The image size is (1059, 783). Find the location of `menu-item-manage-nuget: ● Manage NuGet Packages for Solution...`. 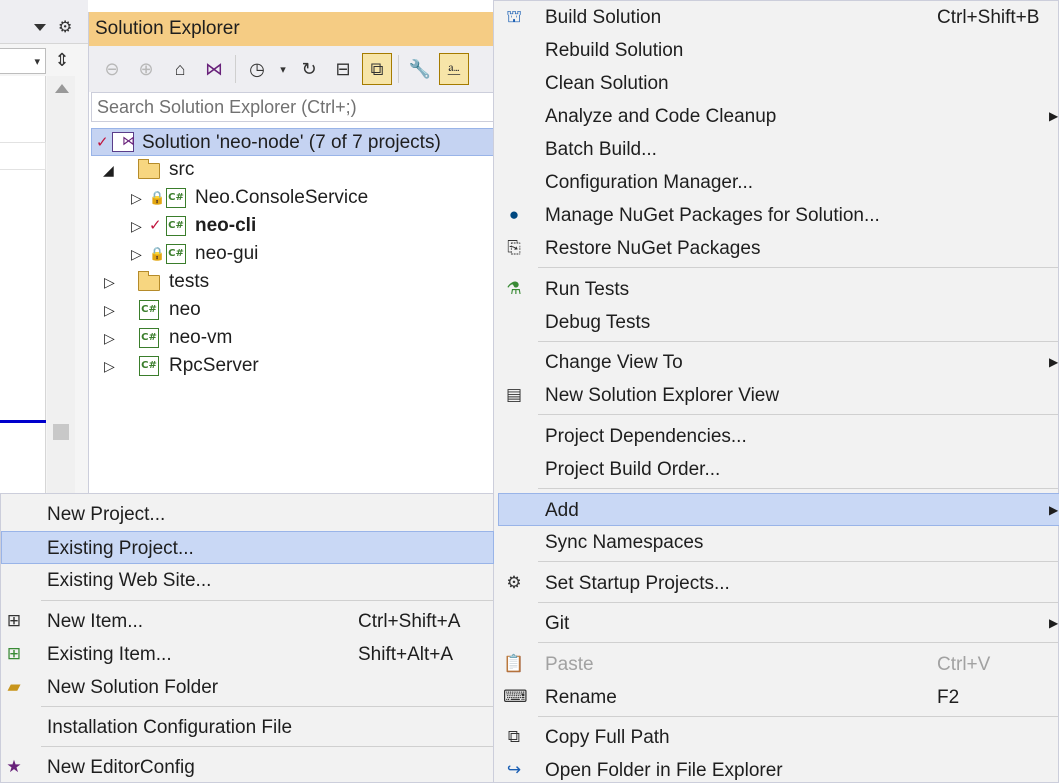

menu-item-manage-nuget: ● Manage NuGet Packages for Solution... is located at coordinates (776, 215).